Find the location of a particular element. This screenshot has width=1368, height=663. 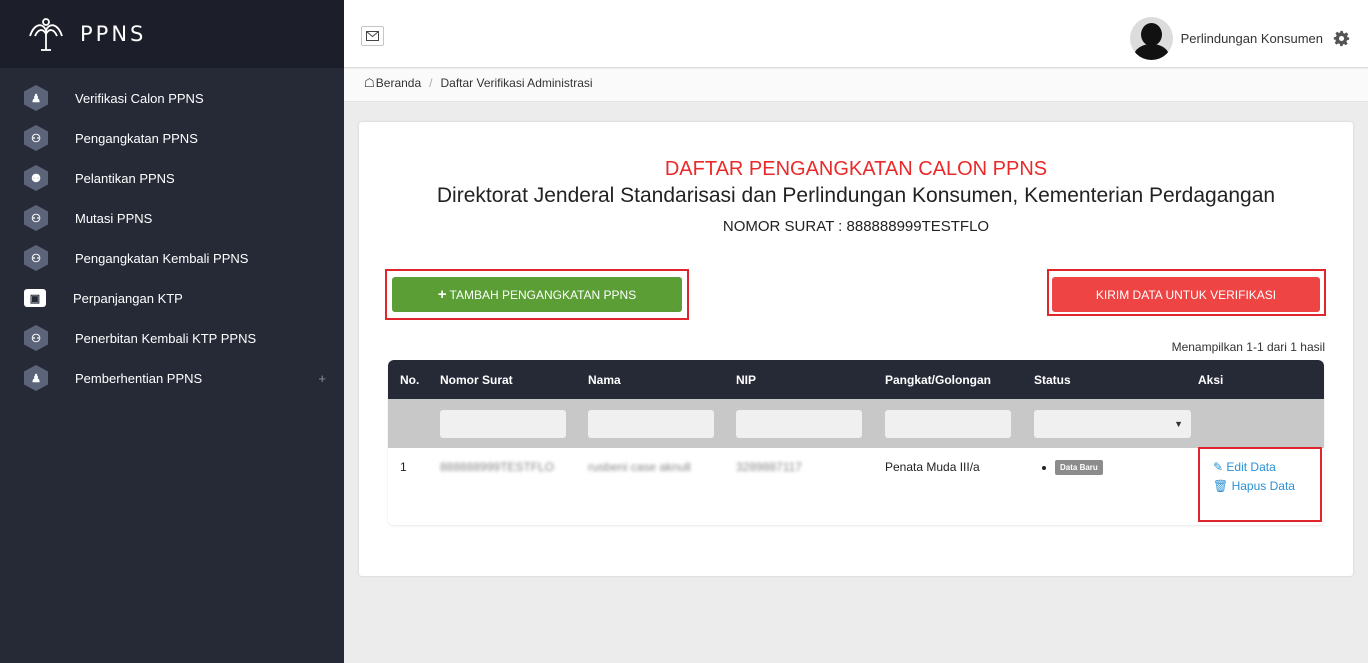

sidebar-item-pelantikan: ⚉ Pelantikan PPNS is located at coordinates (172, 178).